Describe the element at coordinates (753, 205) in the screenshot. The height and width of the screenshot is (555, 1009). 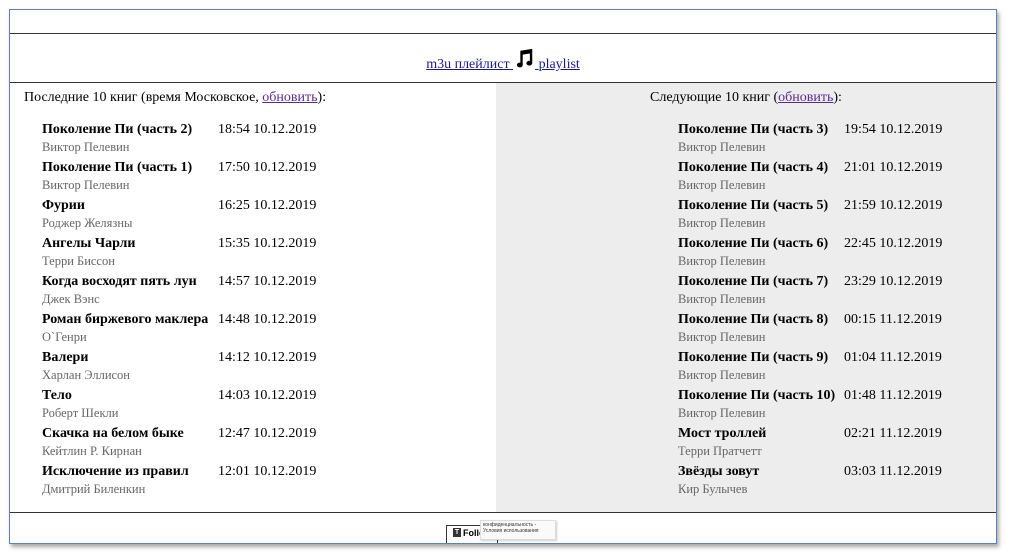
I see `book-title: Поколение Пи (часть 5)` at that location.